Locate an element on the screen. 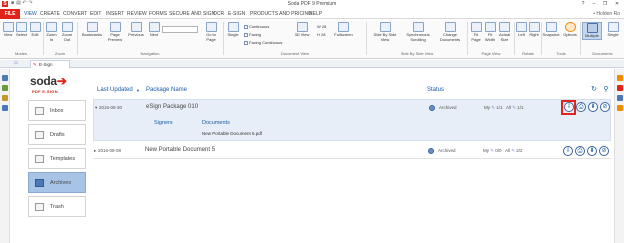  collapse-toggle-icon: ▾ is located at coordinates (96, 108).